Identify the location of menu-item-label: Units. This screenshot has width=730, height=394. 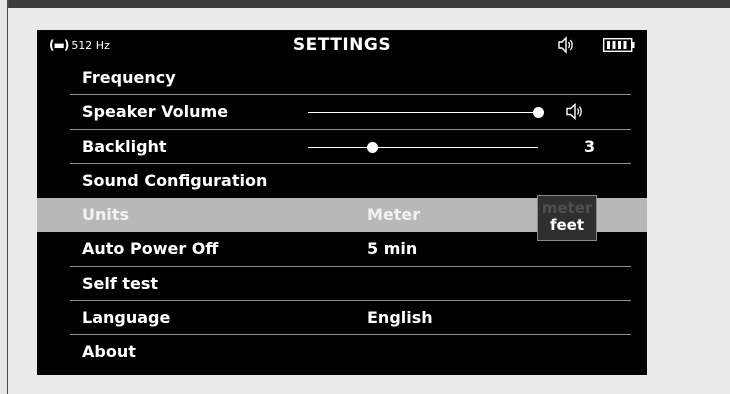
(106, 214).